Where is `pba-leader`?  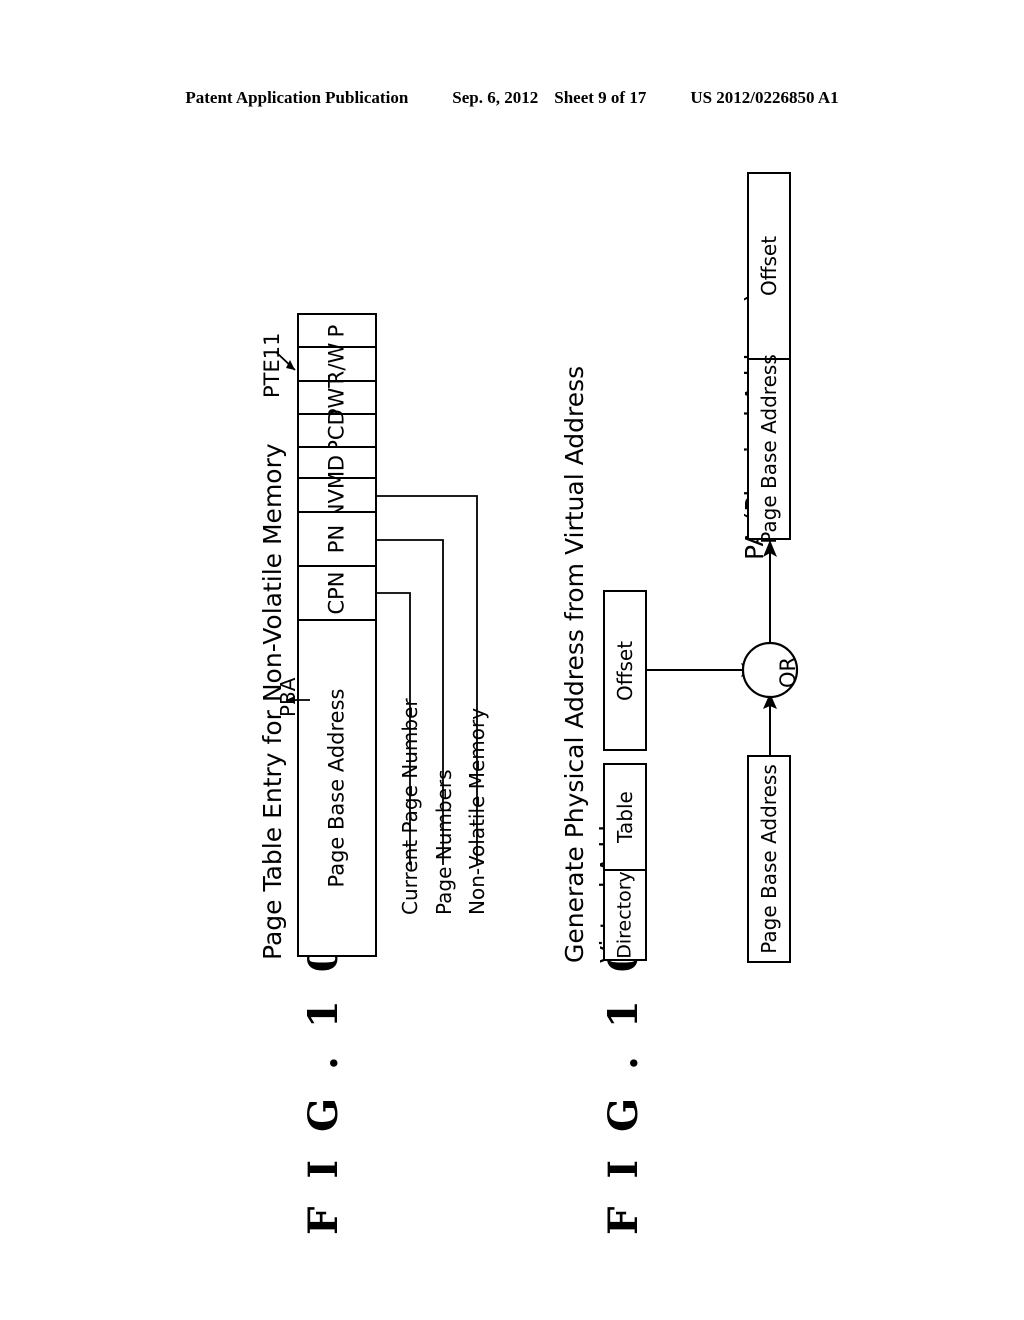
pba-leader is located at coordinates (298, 700).